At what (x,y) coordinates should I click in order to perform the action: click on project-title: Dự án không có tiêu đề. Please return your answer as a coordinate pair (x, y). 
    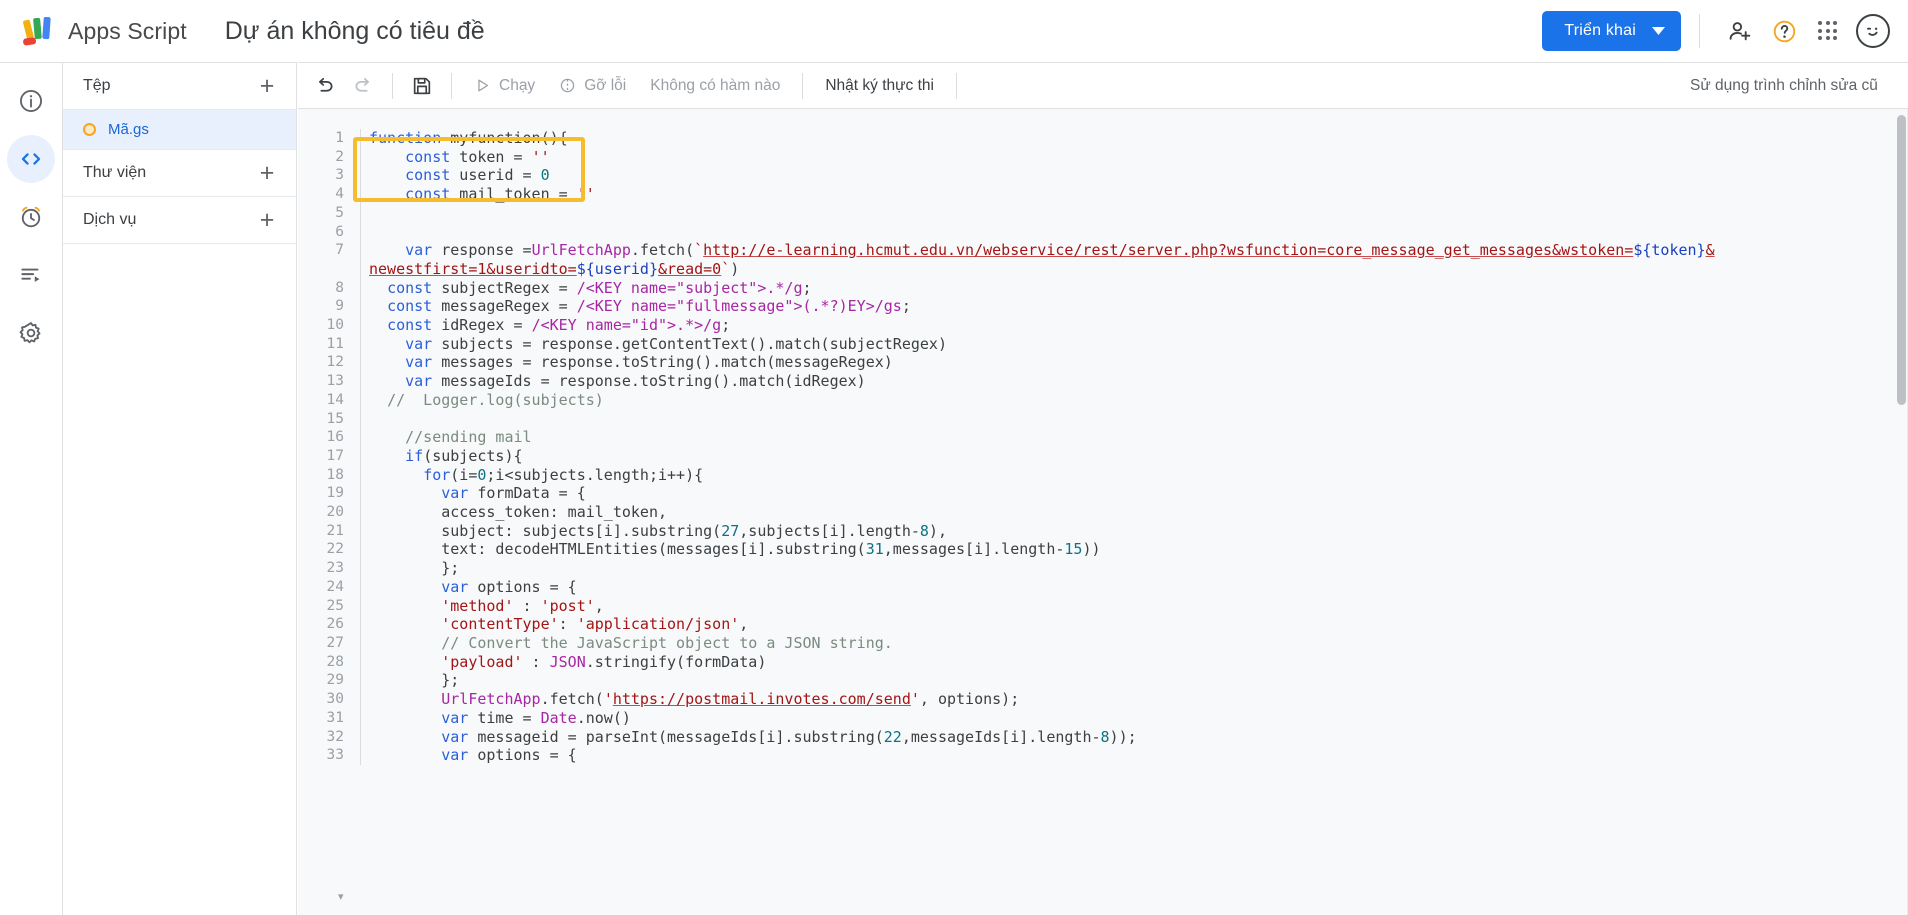
    Looking at the image, I should click on (355, 31).